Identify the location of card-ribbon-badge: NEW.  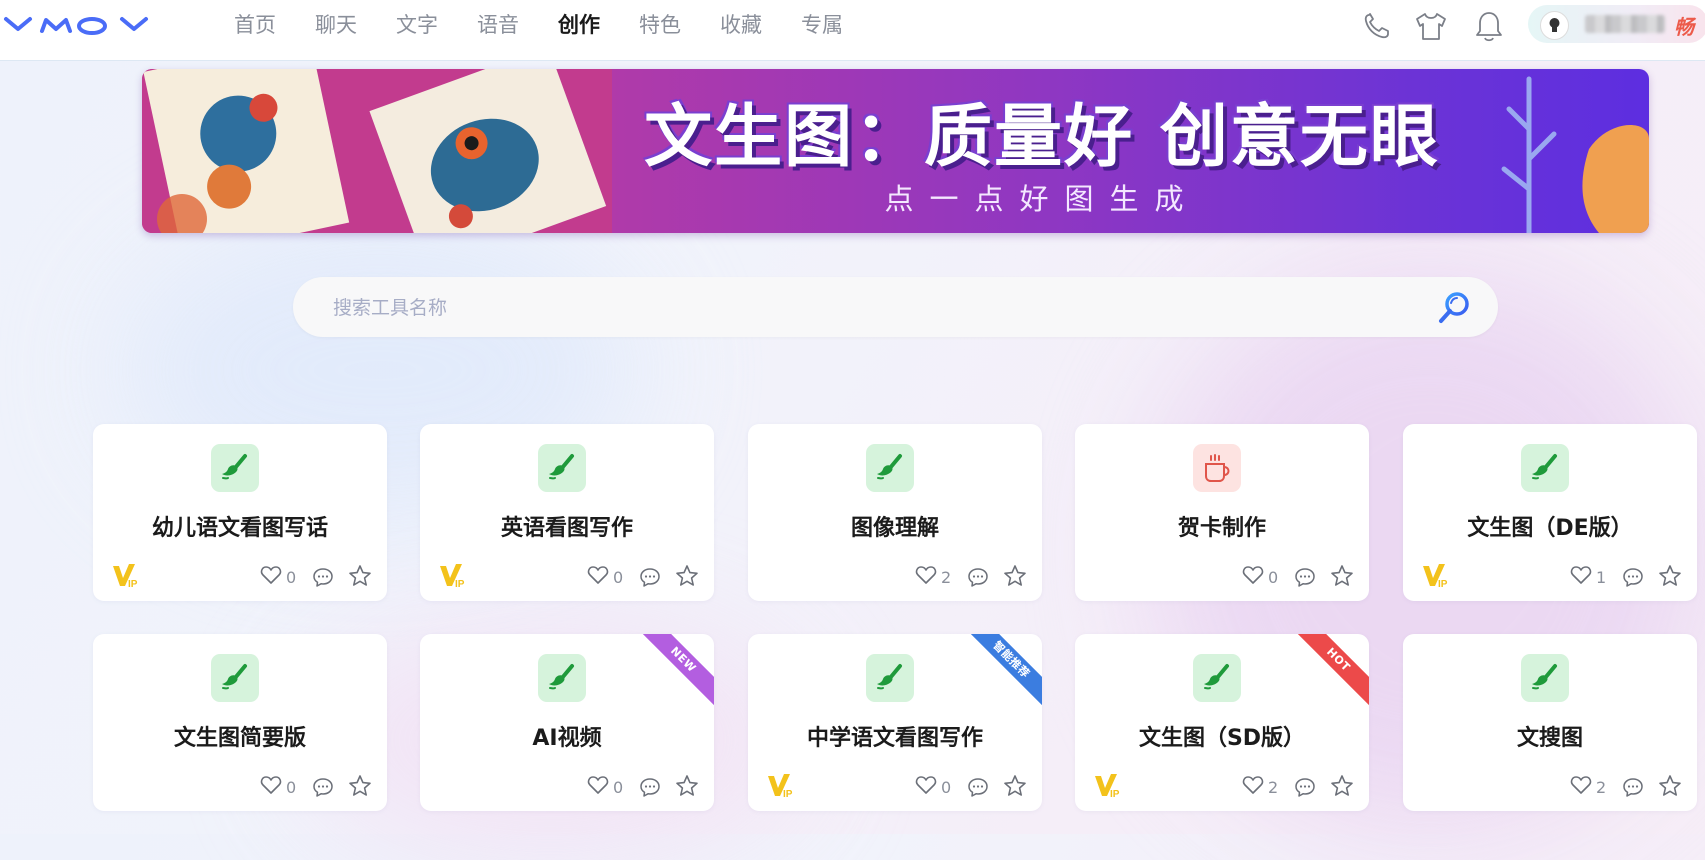
(673, 672).